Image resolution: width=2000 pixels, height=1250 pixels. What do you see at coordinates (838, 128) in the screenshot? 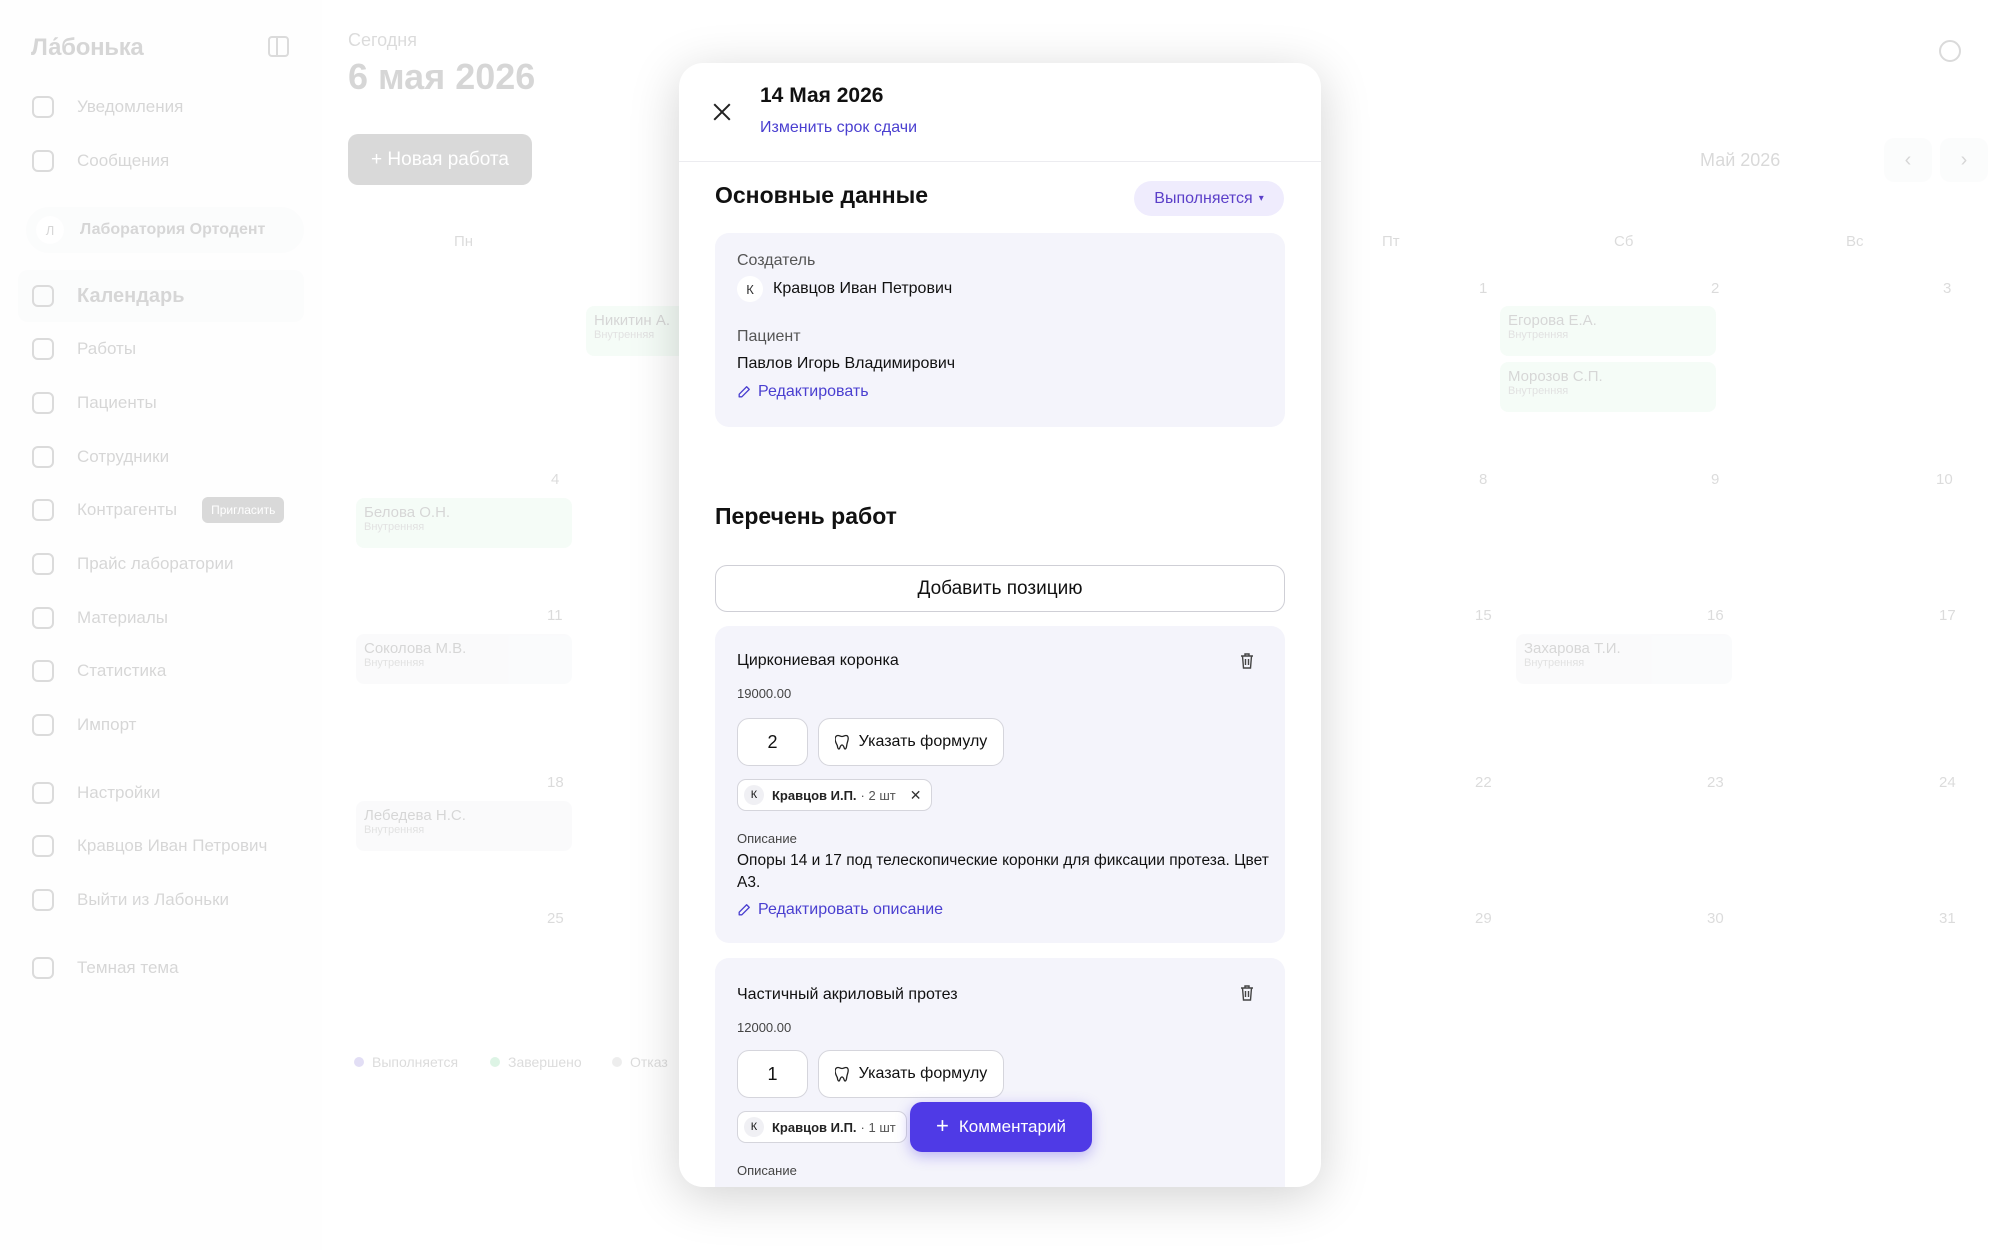
I see `change-deadline-link: Изменить срок сдачи` at bounding box center [838, 128].